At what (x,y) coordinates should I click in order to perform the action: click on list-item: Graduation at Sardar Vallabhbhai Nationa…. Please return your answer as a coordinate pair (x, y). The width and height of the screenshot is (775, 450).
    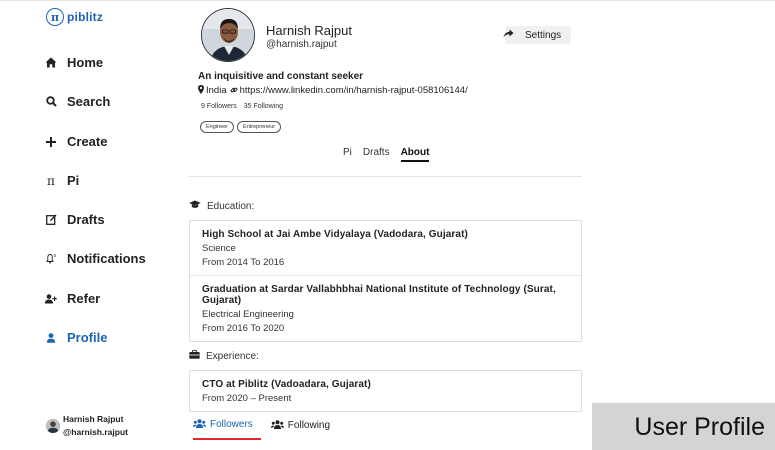
    Looking at the image, I should click on (385, 308).